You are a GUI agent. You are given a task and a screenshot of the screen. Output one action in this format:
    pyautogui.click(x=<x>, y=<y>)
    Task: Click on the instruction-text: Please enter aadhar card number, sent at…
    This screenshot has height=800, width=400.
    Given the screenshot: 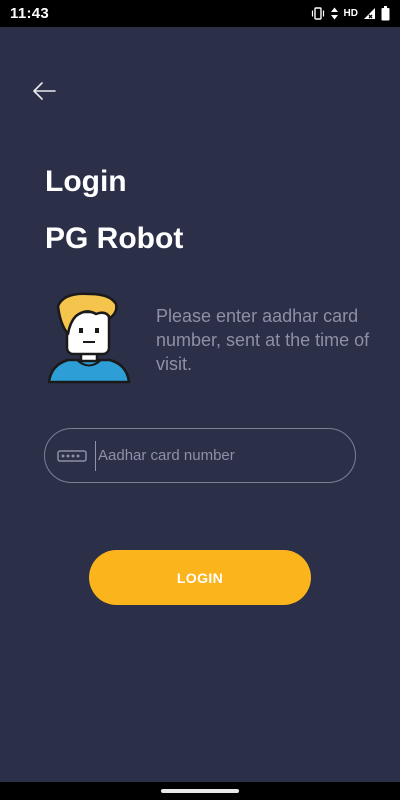 What is the action you would take?
    pyautogui.click(x=263, y=340)
    